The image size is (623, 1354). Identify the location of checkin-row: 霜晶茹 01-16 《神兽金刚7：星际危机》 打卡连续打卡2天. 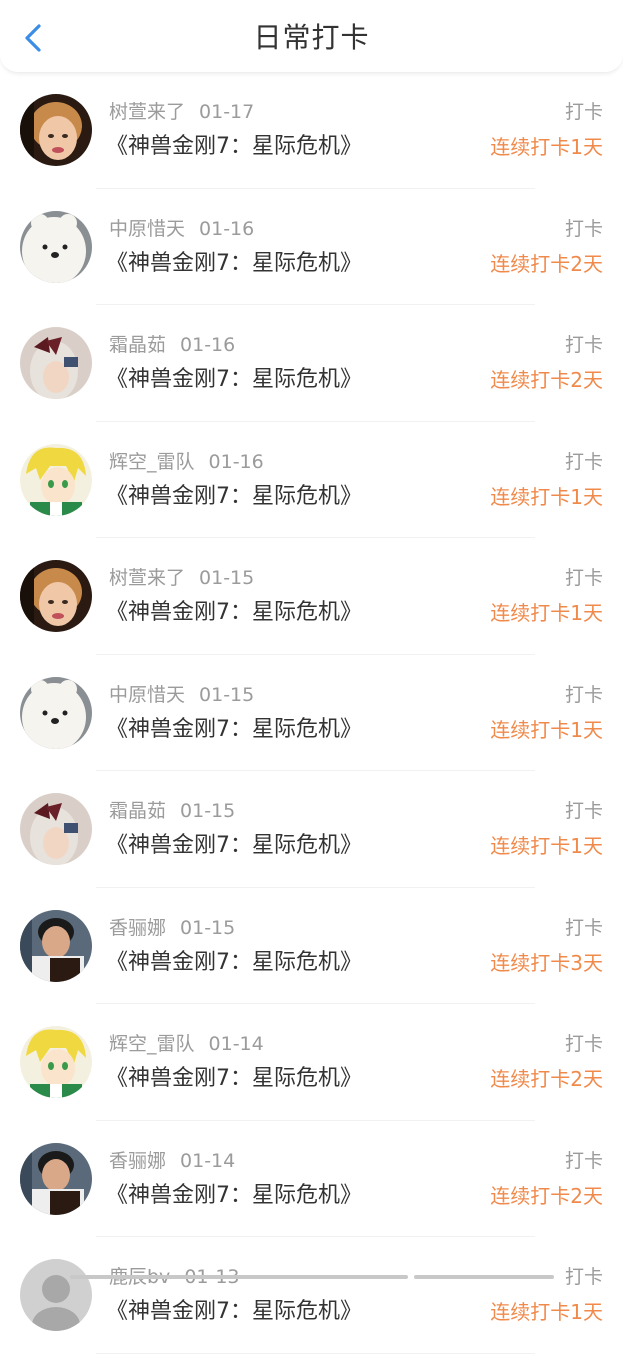
(311, 363).